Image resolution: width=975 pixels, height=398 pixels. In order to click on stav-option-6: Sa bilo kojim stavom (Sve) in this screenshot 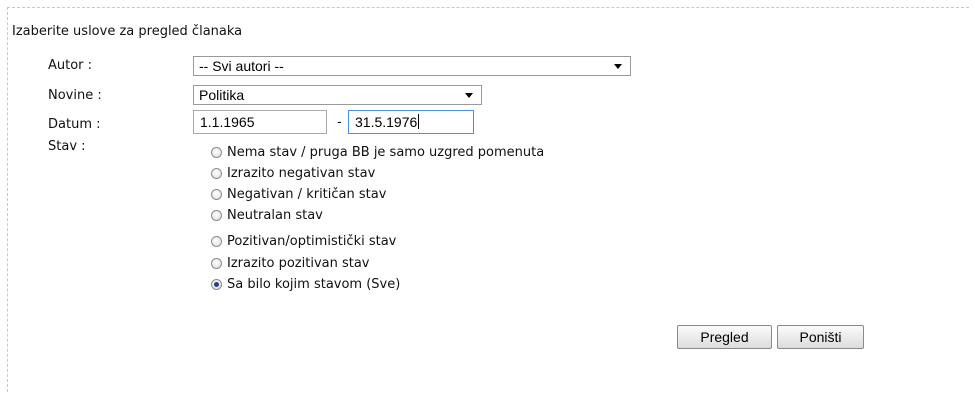, I will do `click(305, 284)`.